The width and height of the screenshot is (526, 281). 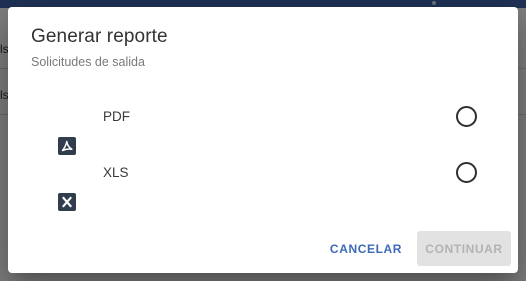 What do you see at coordinates (464, 248) in the screenshot?
I see `continue-button: CONTINUAR` at bounding box center [464, 248].